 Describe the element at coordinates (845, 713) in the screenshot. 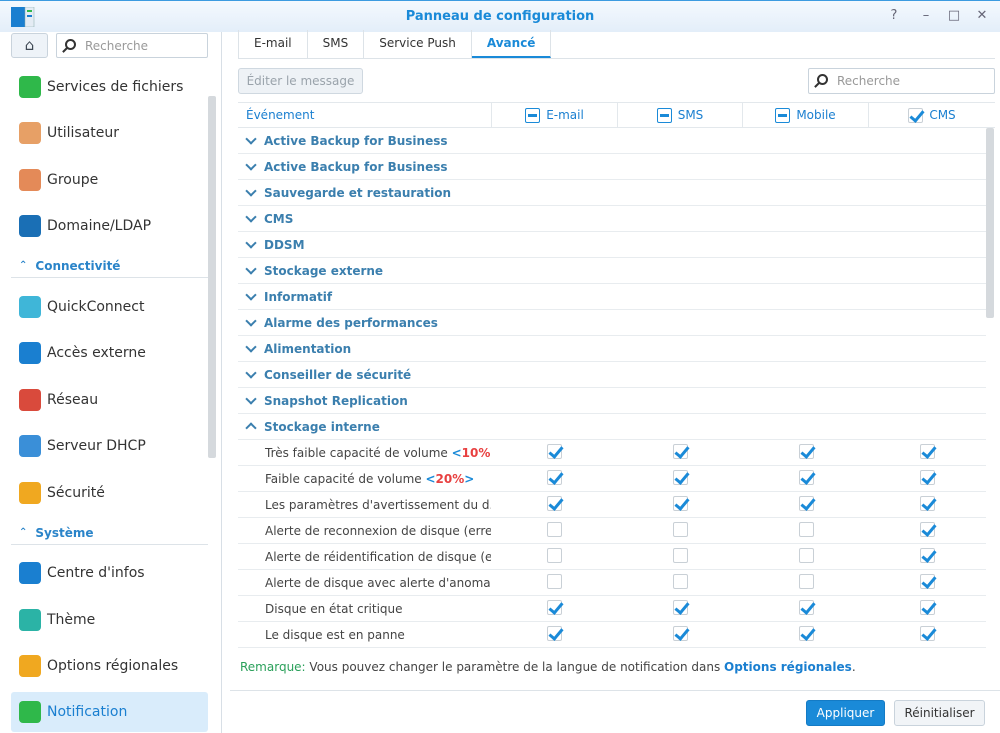

I see `apply-button: Appliquer` at that location.